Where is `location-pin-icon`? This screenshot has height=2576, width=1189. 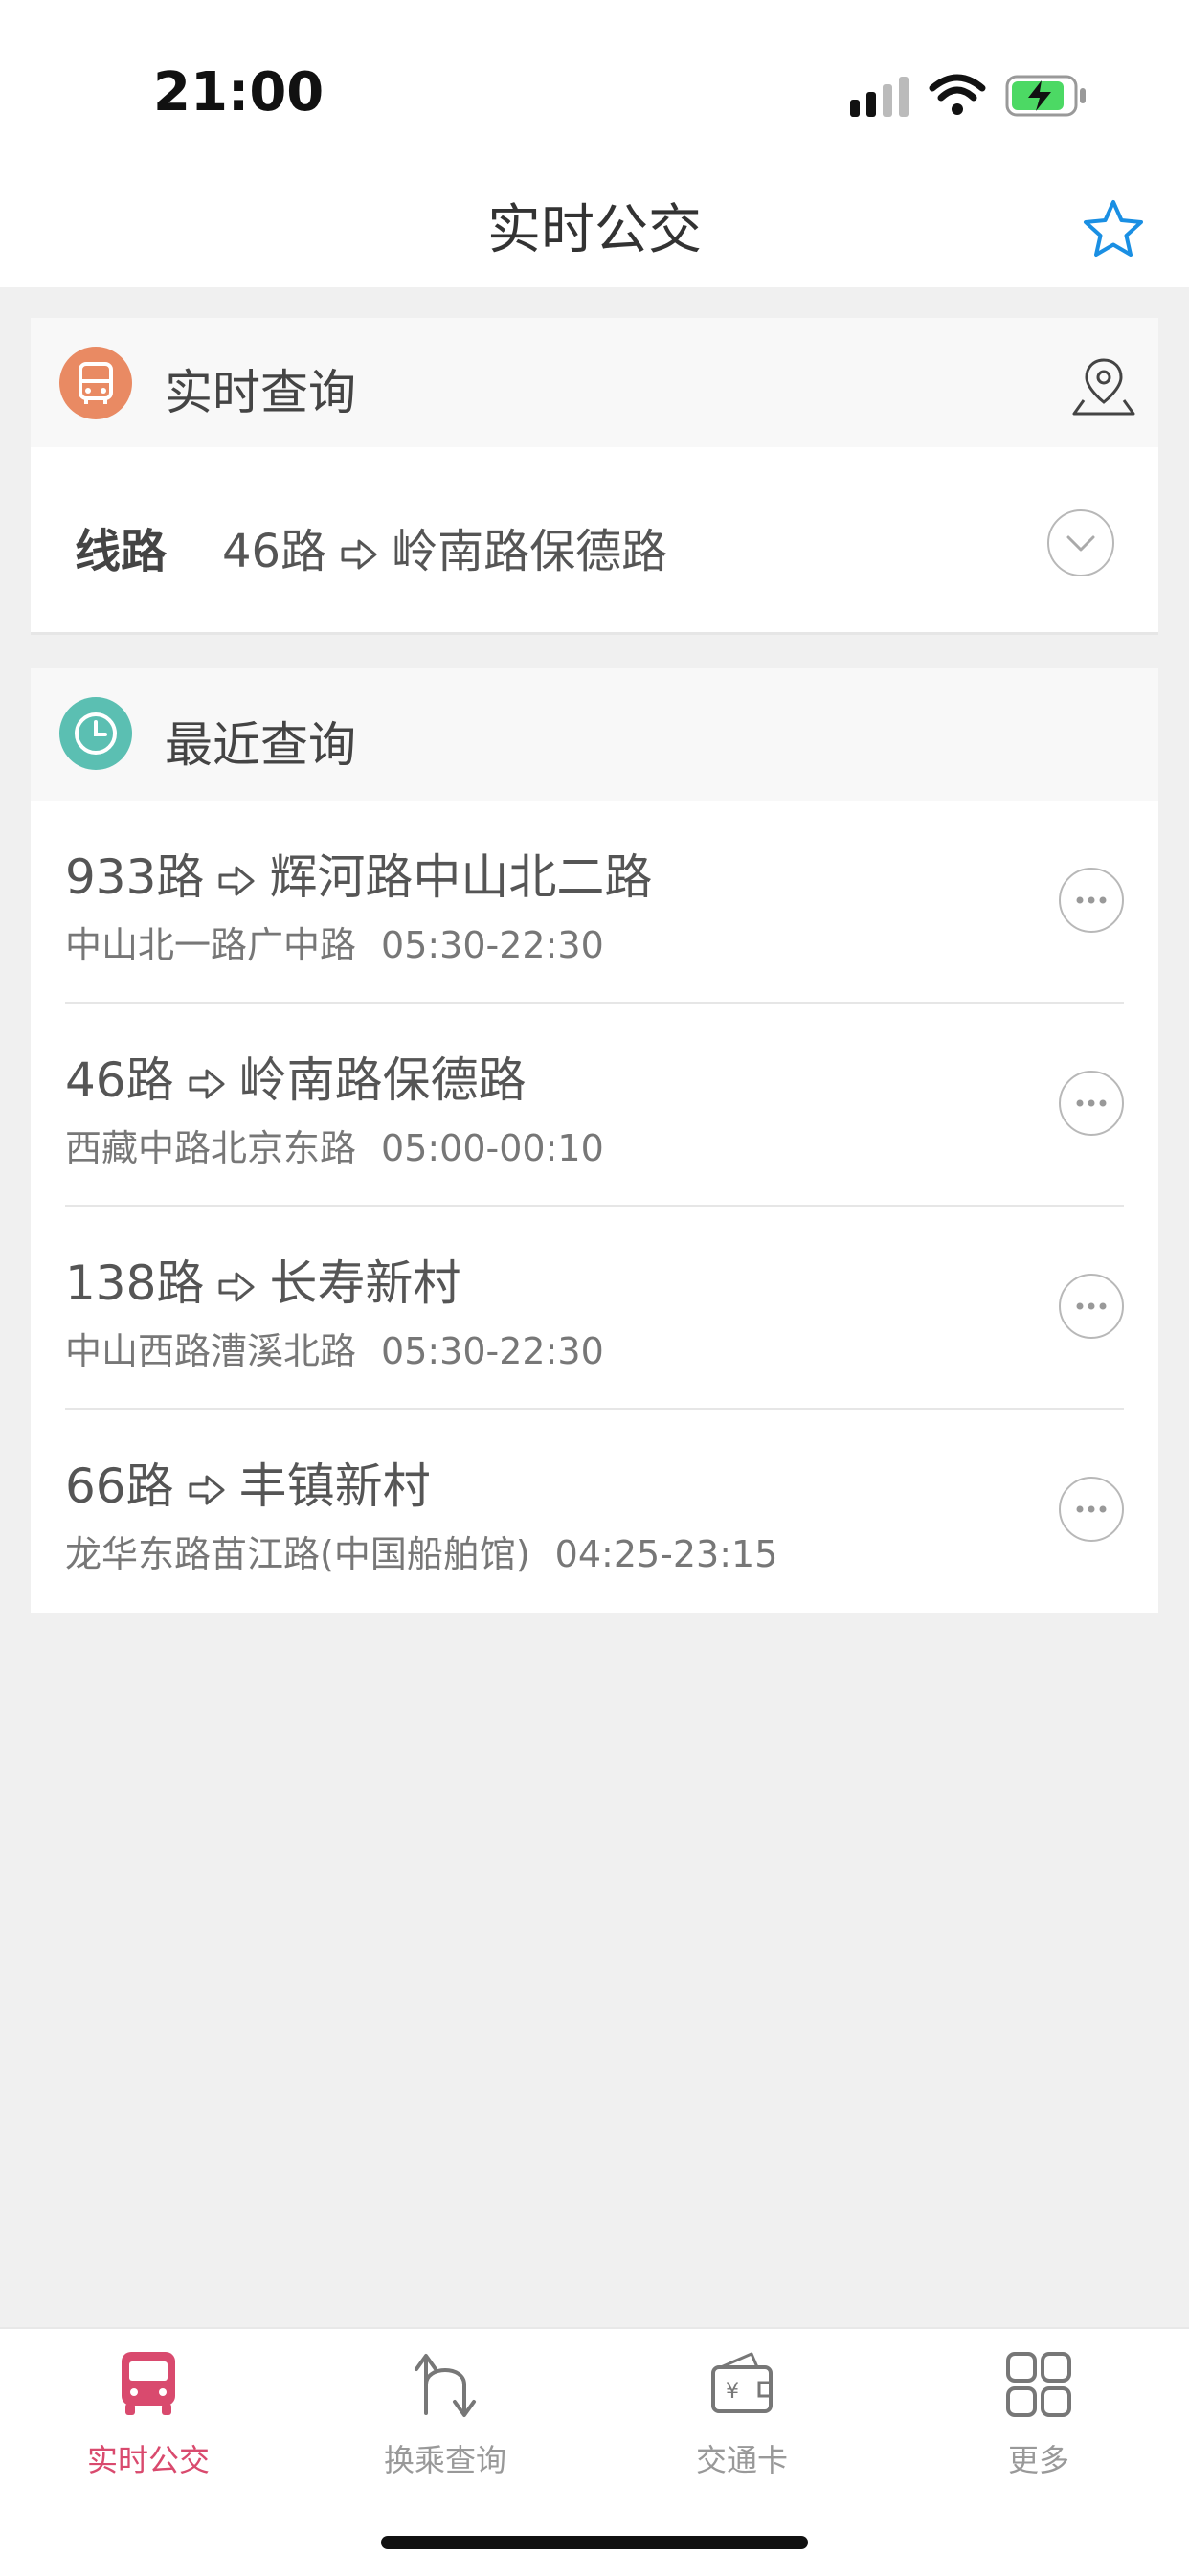
location-pin-icon is located at coordinates (1103, 385).